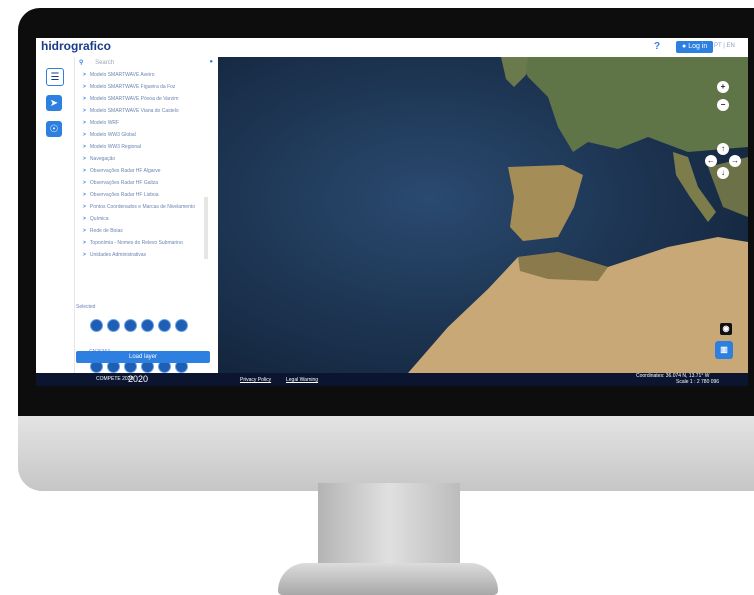 The image size is (754, 595). What do you see at coordinates (129, 87) in the screenshot?
I see `list-item: > Modelo SMARTWAVE Figueira da Foz` at bounding box center [129, 87].